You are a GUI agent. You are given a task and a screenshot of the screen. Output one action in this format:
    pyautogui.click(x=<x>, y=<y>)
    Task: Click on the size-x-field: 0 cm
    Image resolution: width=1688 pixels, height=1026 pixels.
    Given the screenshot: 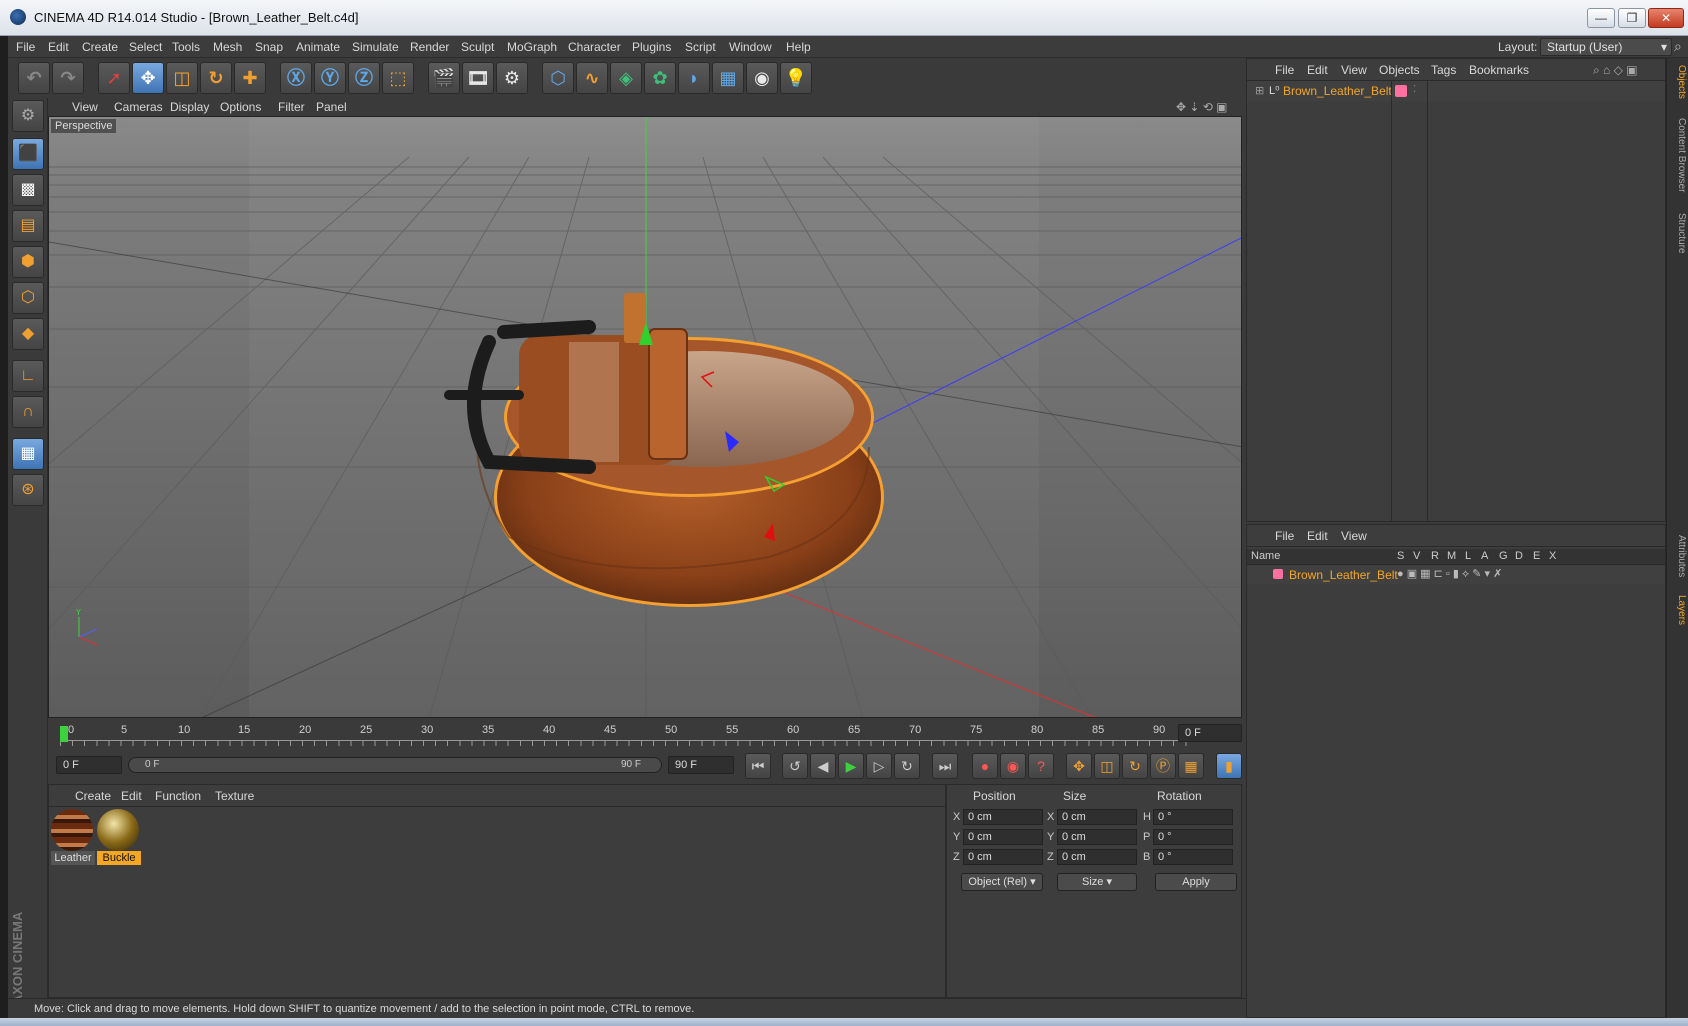 What is the action you would take?
    pyautogui.click(x=1097, y=817)
    